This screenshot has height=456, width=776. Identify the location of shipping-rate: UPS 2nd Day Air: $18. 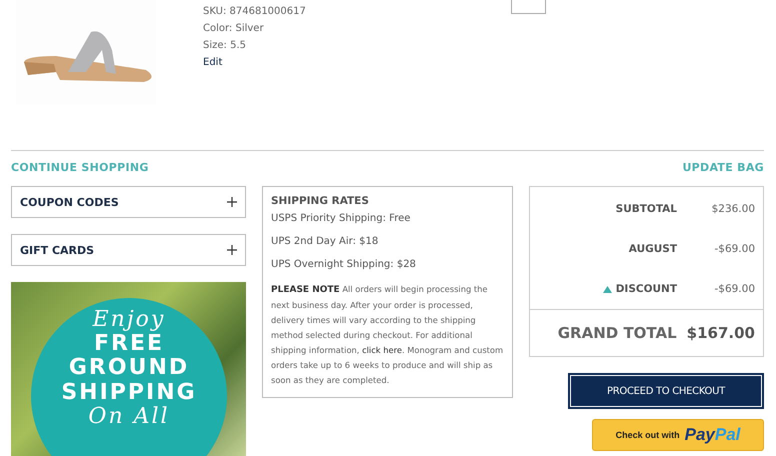
(324, 241).